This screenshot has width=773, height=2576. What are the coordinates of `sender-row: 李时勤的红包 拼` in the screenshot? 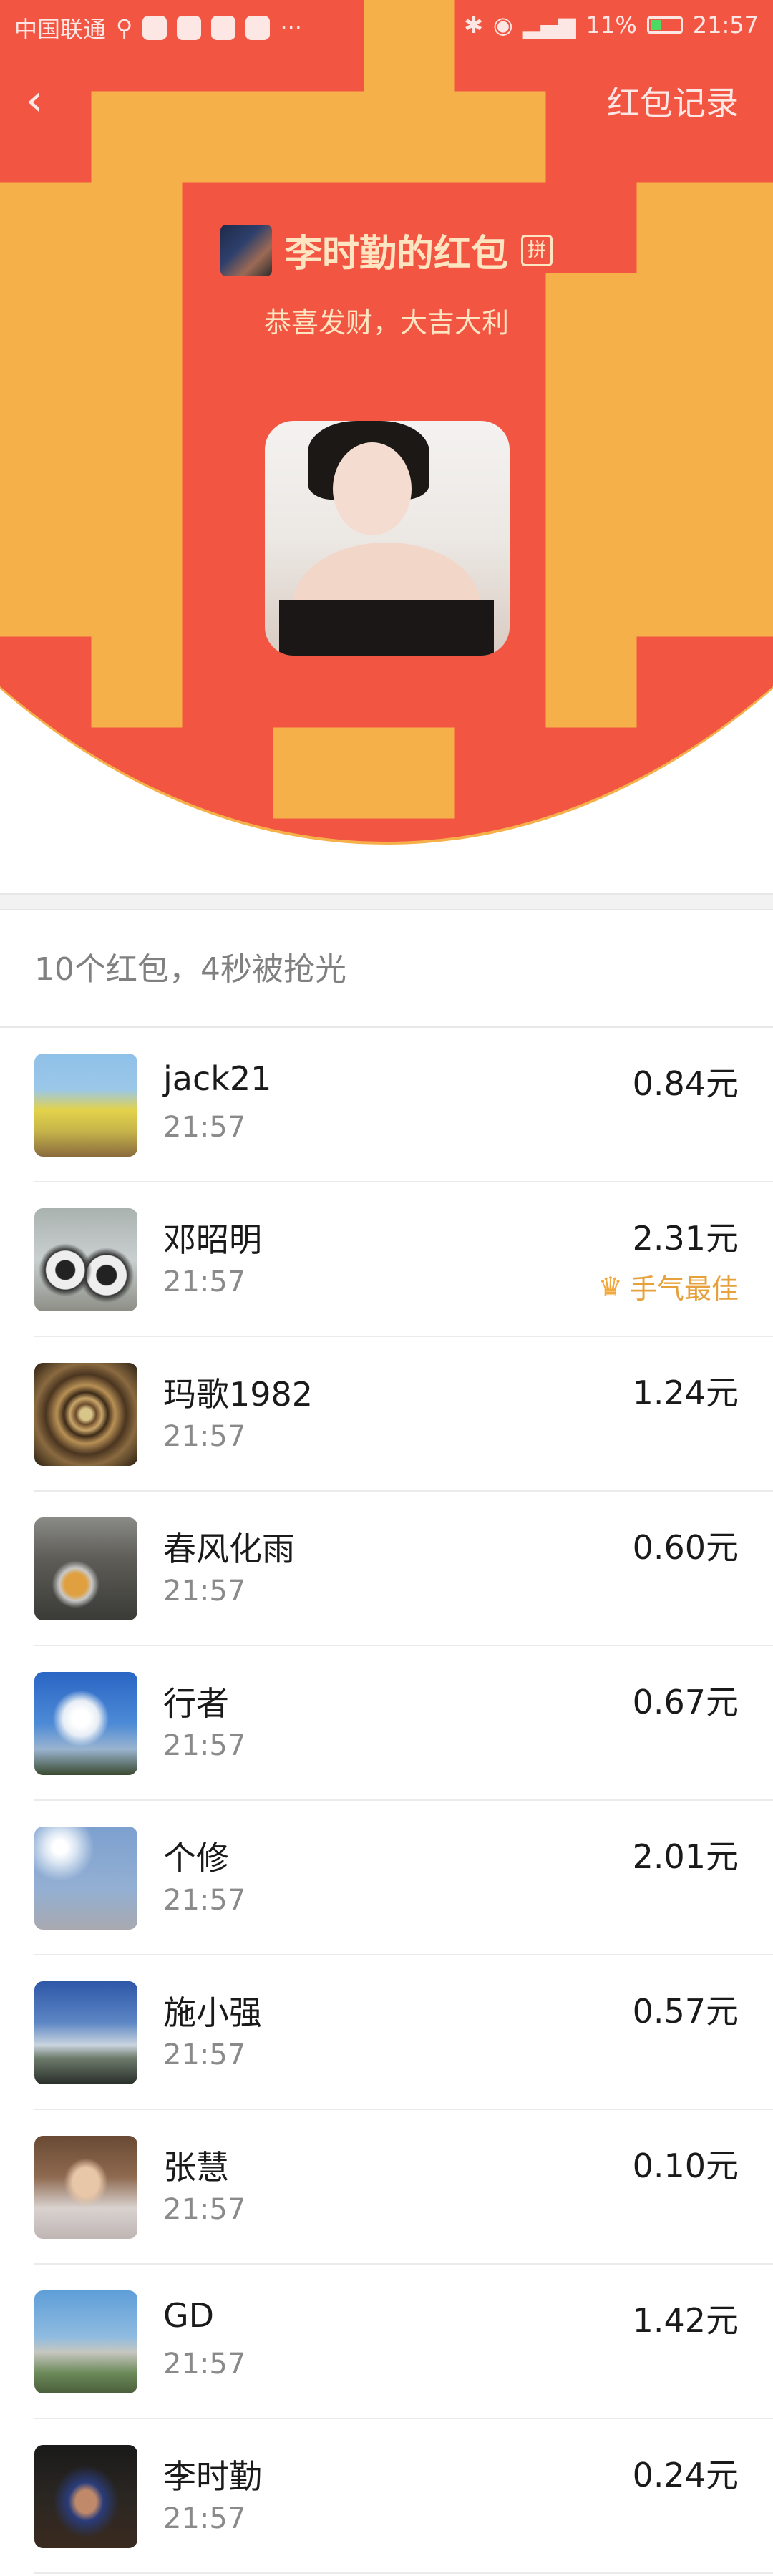 It's located at (386, 250).